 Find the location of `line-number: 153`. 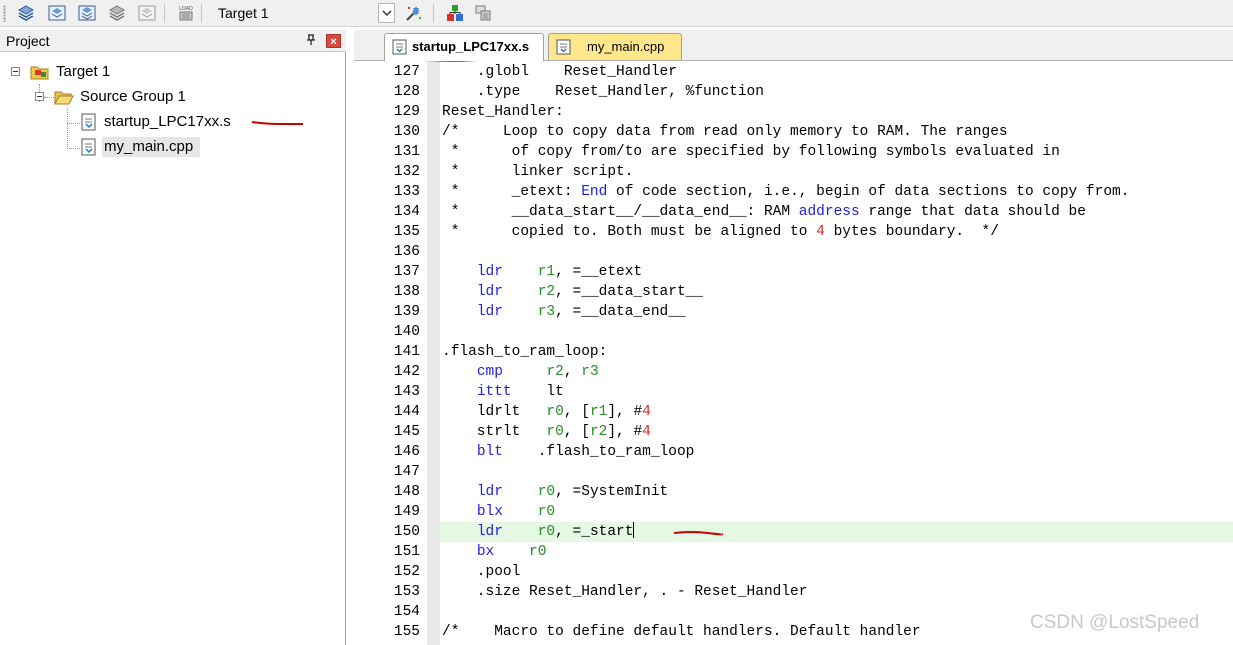

line-number: 153 is located at coordinates (406, 592).